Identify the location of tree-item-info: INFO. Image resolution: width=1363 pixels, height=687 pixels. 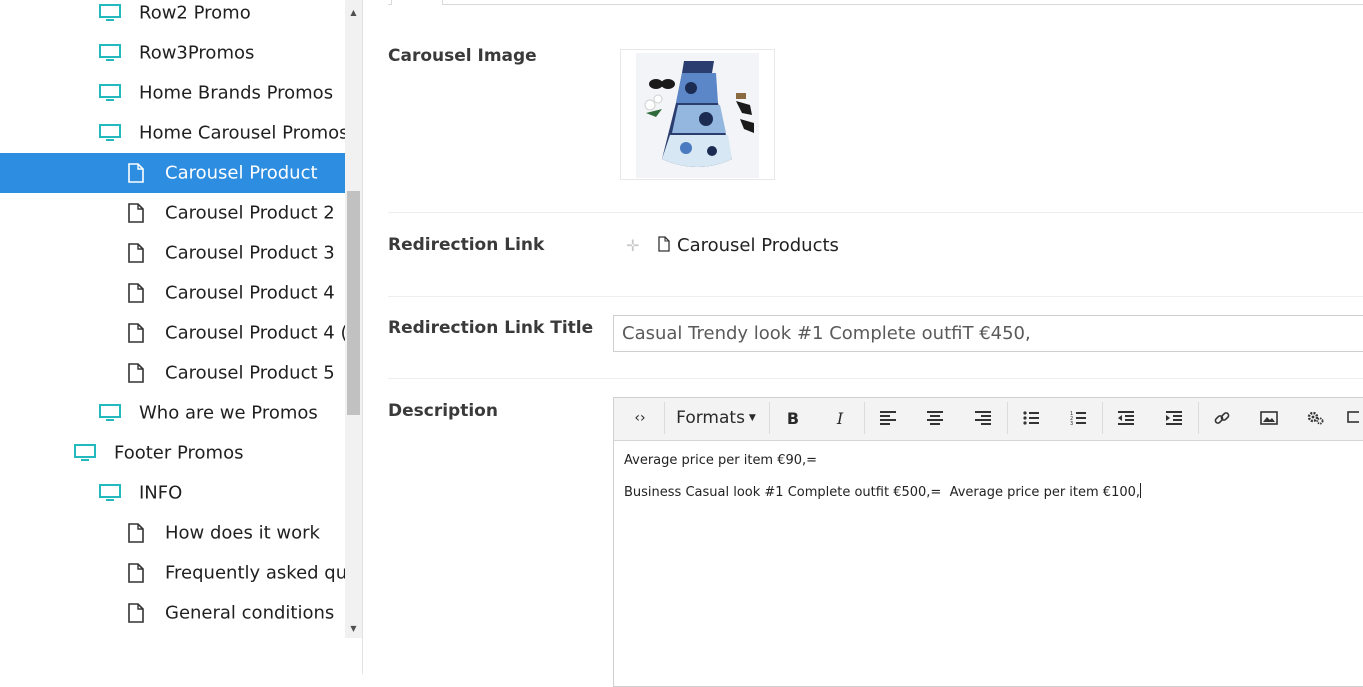
(172, 493).